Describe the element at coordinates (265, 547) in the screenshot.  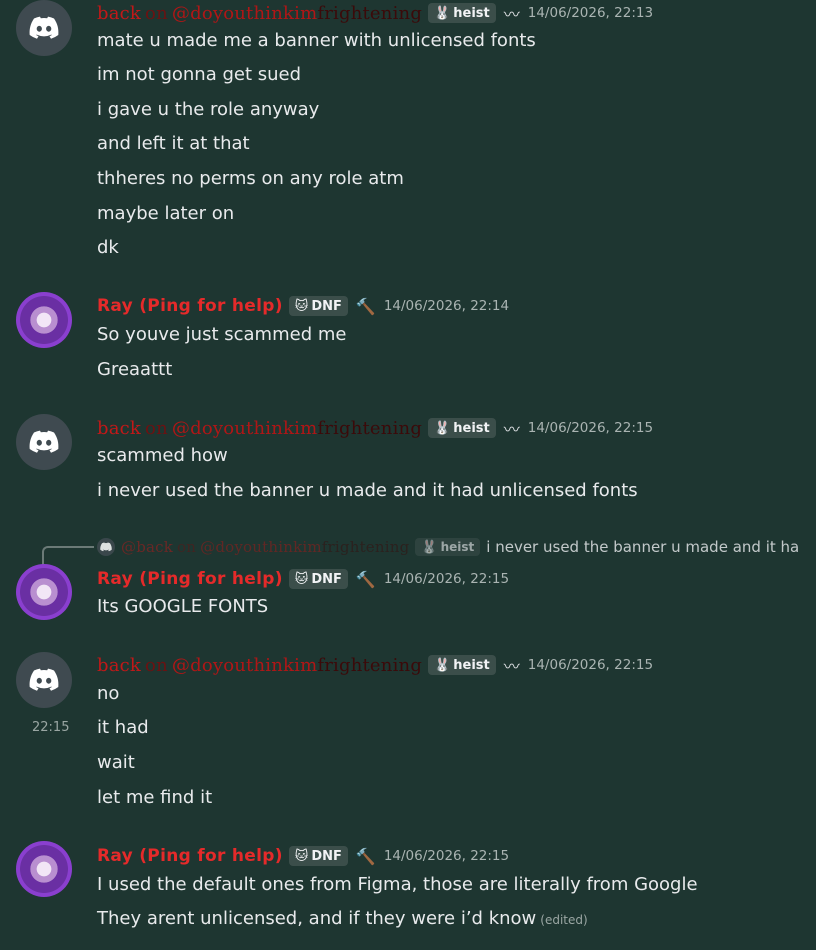
I see `reply-username: @back on @doyouthinkimfrightening` at that location.